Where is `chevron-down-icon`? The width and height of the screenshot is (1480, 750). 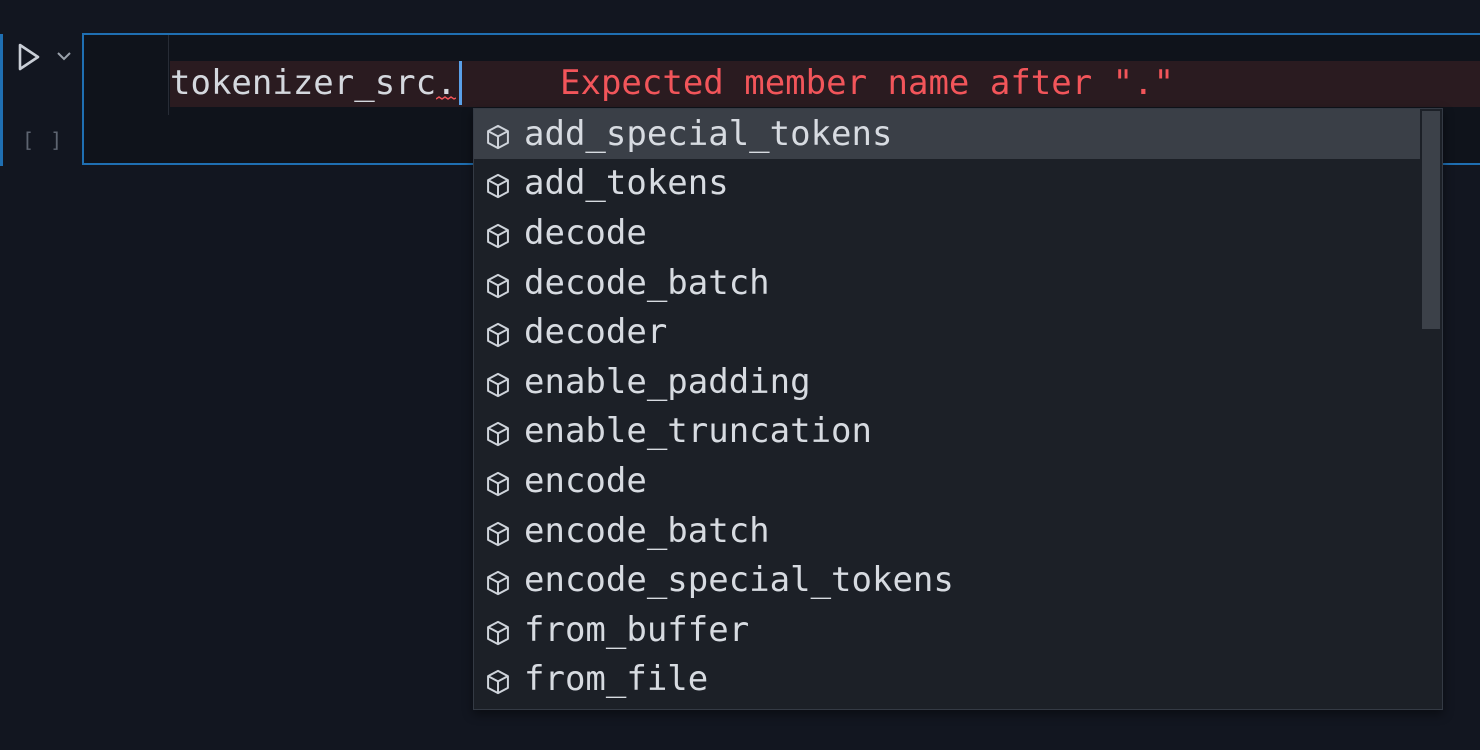
chevron-down-icon is located at coordinates (64, 56).